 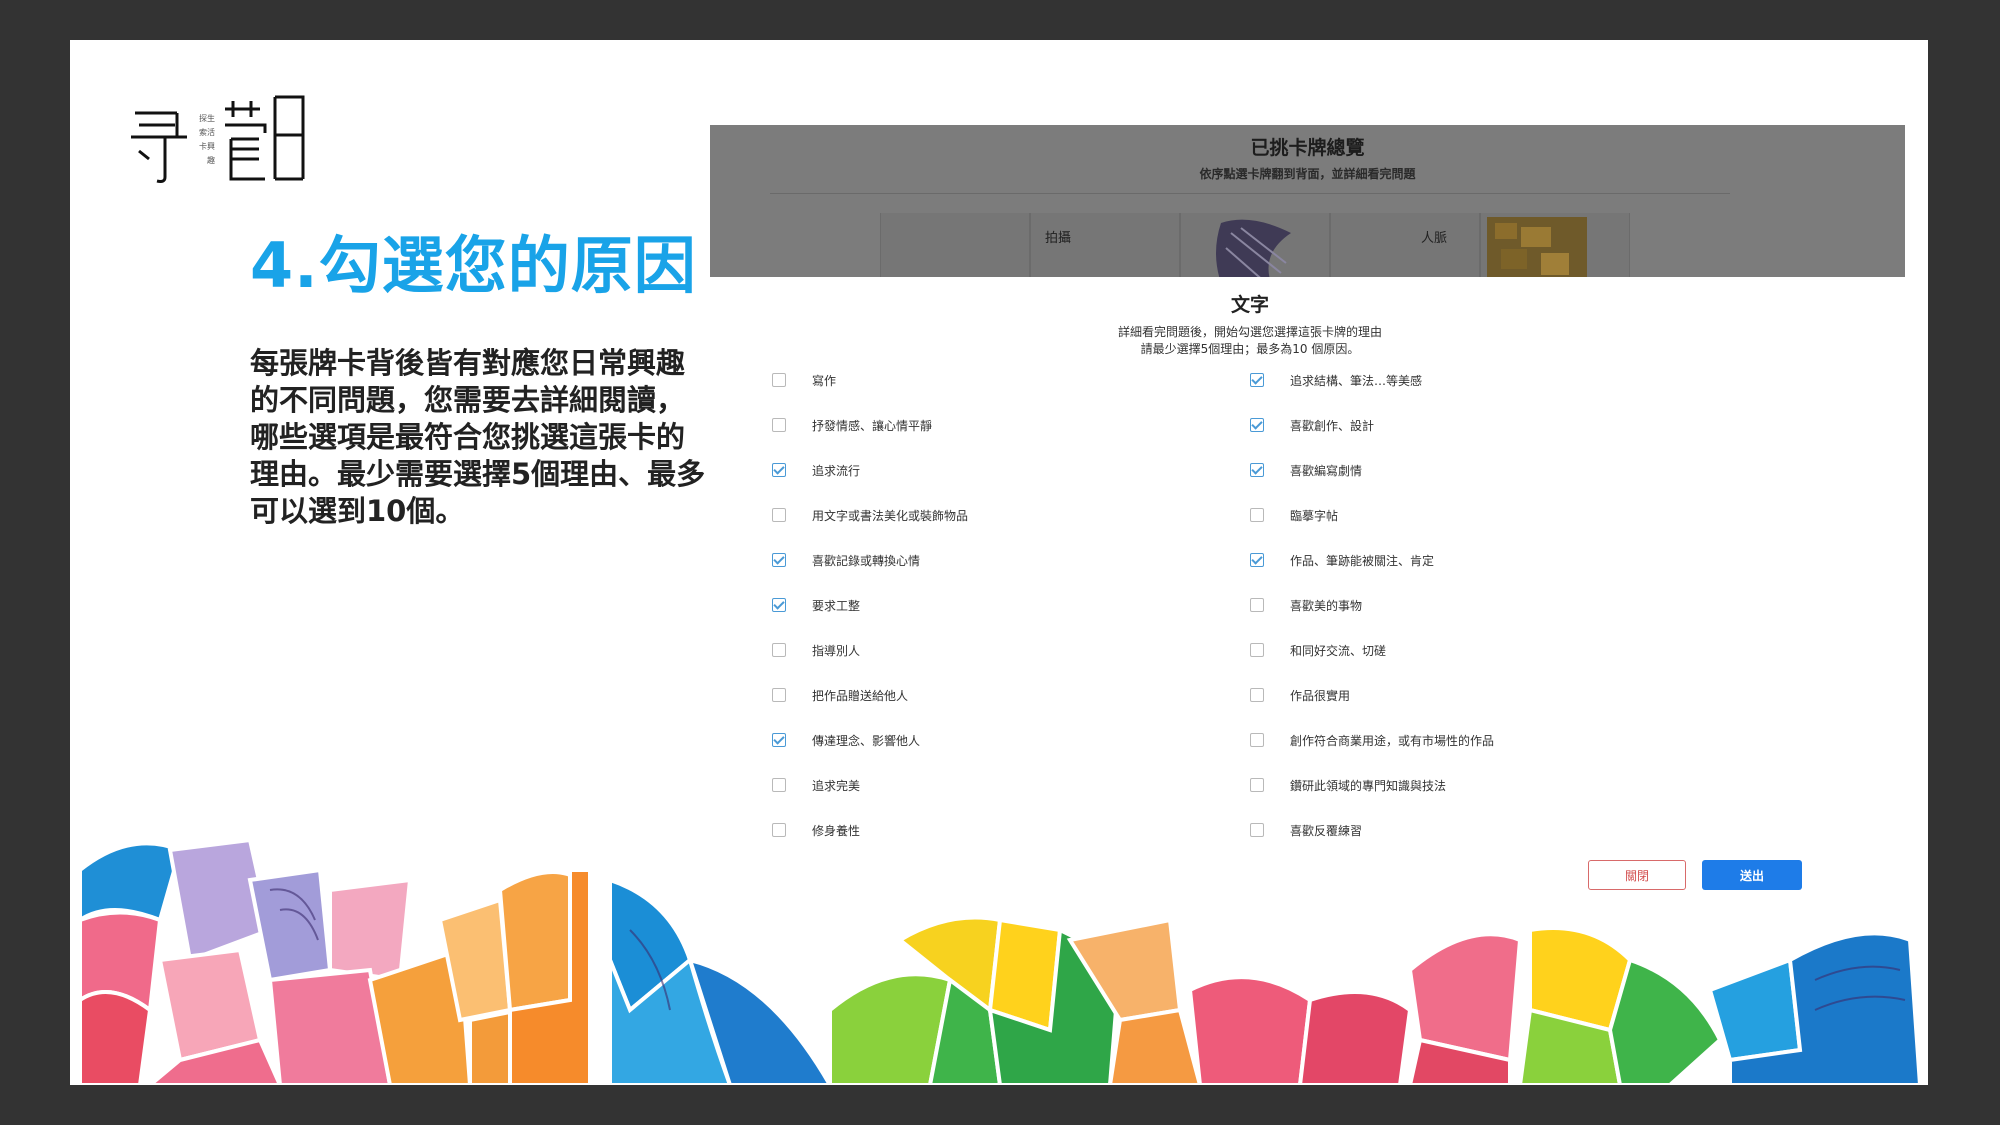 I want to click on reason-option: 臨摹字帖, so click(x=1294, y=515).